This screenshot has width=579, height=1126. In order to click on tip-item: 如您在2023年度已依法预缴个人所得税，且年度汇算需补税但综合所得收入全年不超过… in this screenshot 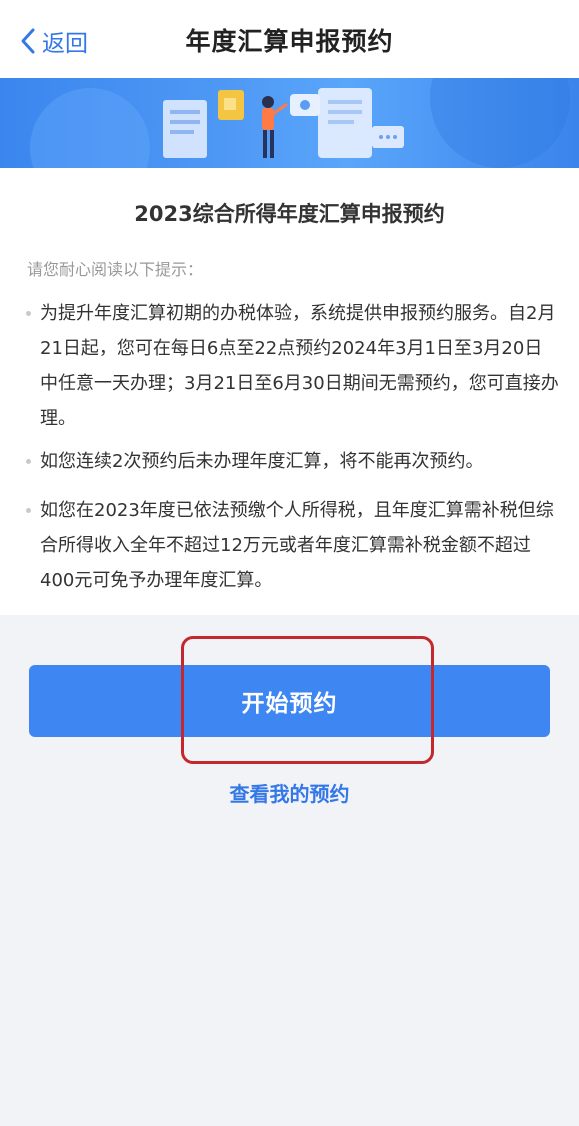, I will do `click(293, 545)`.